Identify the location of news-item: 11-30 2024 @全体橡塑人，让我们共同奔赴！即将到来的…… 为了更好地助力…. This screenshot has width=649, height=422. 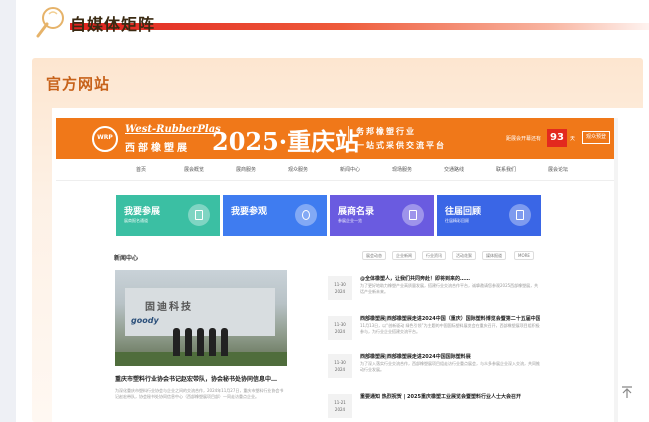
(434, 292).